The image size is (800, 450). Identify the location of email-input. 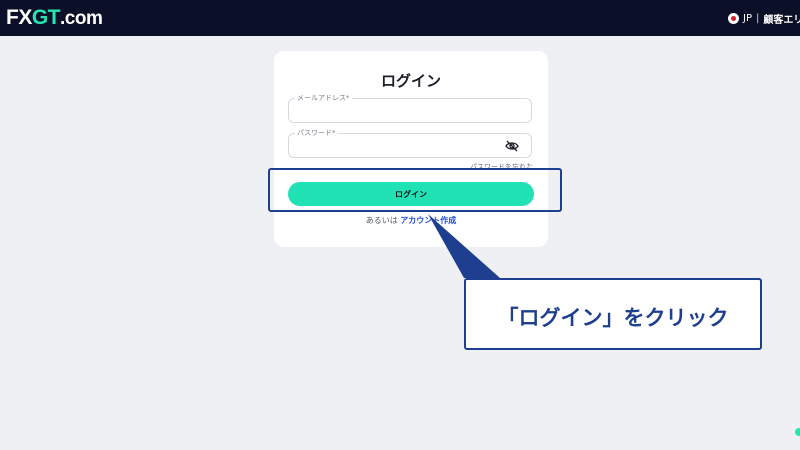
(397, 112).